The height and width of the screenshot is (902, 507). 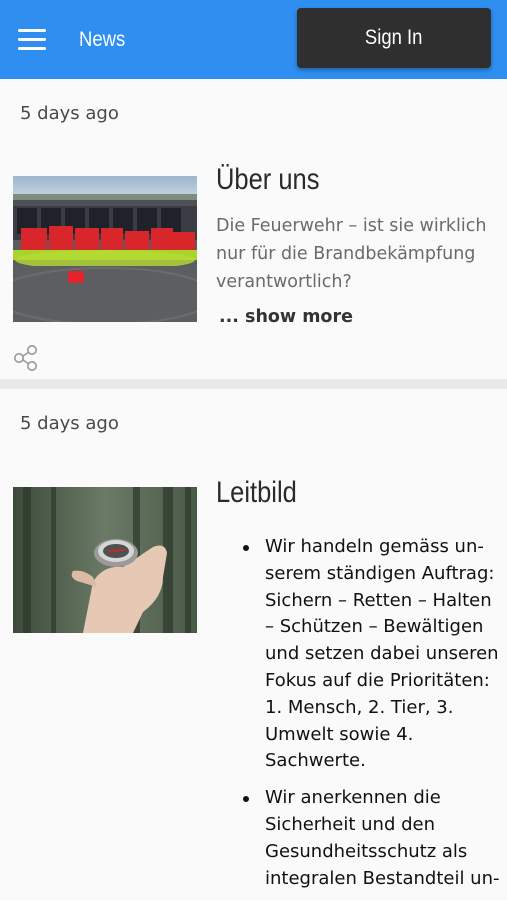 What do you see at coordinates (256, 493) in the screenshot?
I see `post-title: Leitbild` at bounding box center [256, 493].